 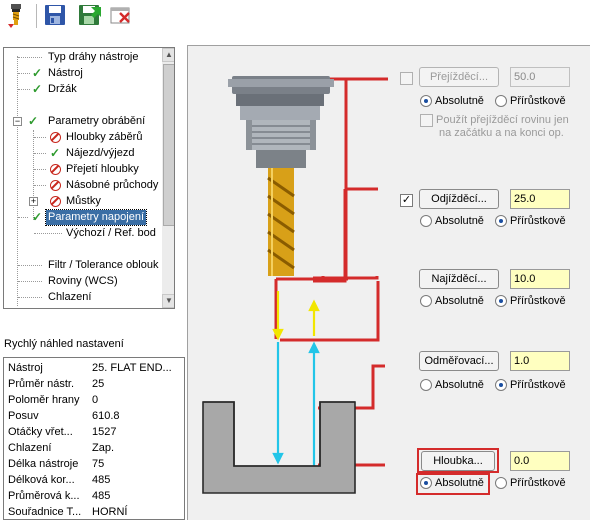 What do you see at coordinates (41, 384) in the screenshot?
I see `preview-key: Průměr nástr.` at bounding box center [41, 384].